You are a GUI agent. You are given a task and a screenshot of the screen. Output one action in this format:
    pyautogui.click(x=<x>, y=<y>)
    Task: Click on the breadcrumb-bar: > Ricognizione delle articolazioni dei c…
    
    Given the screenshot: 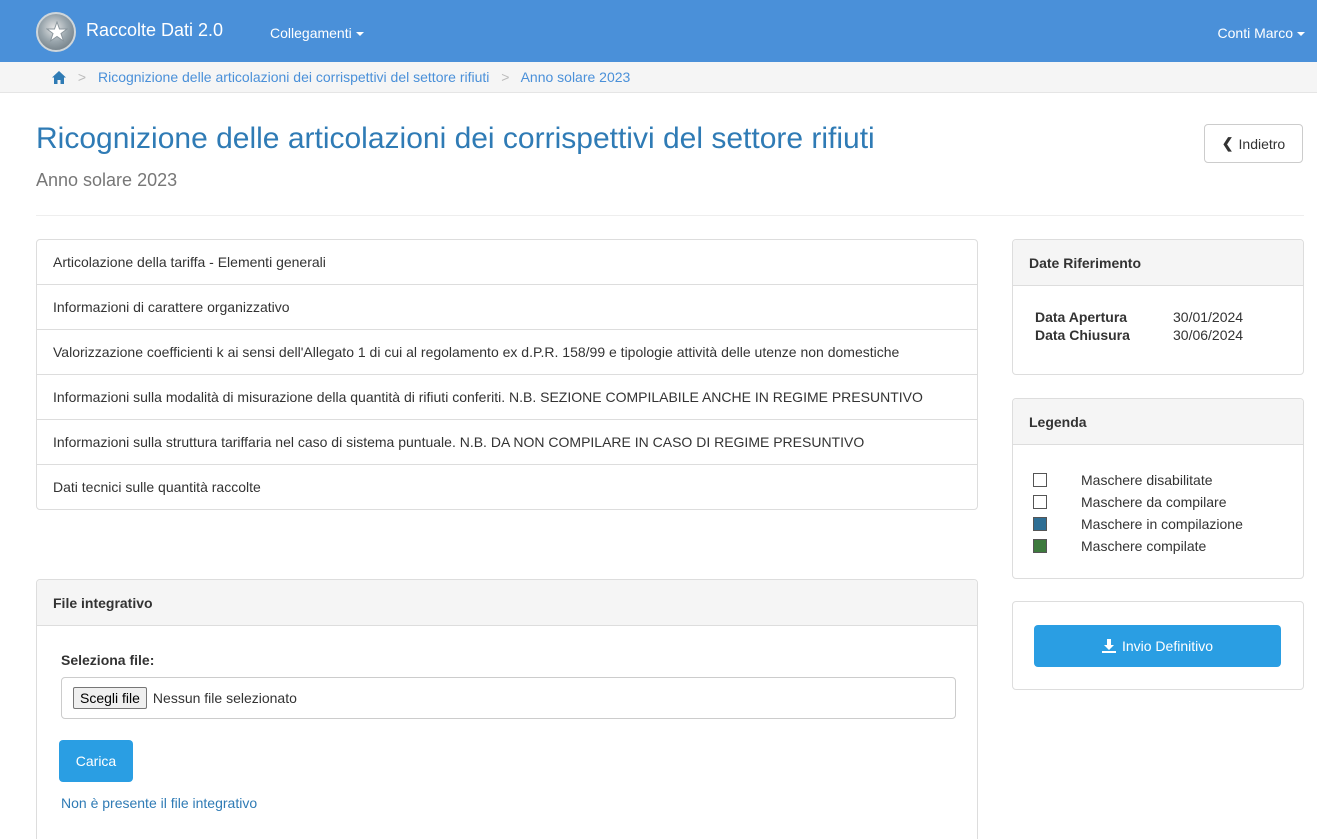 What is the action you would take?
    pyautogui.click(x=658, y=77)
    